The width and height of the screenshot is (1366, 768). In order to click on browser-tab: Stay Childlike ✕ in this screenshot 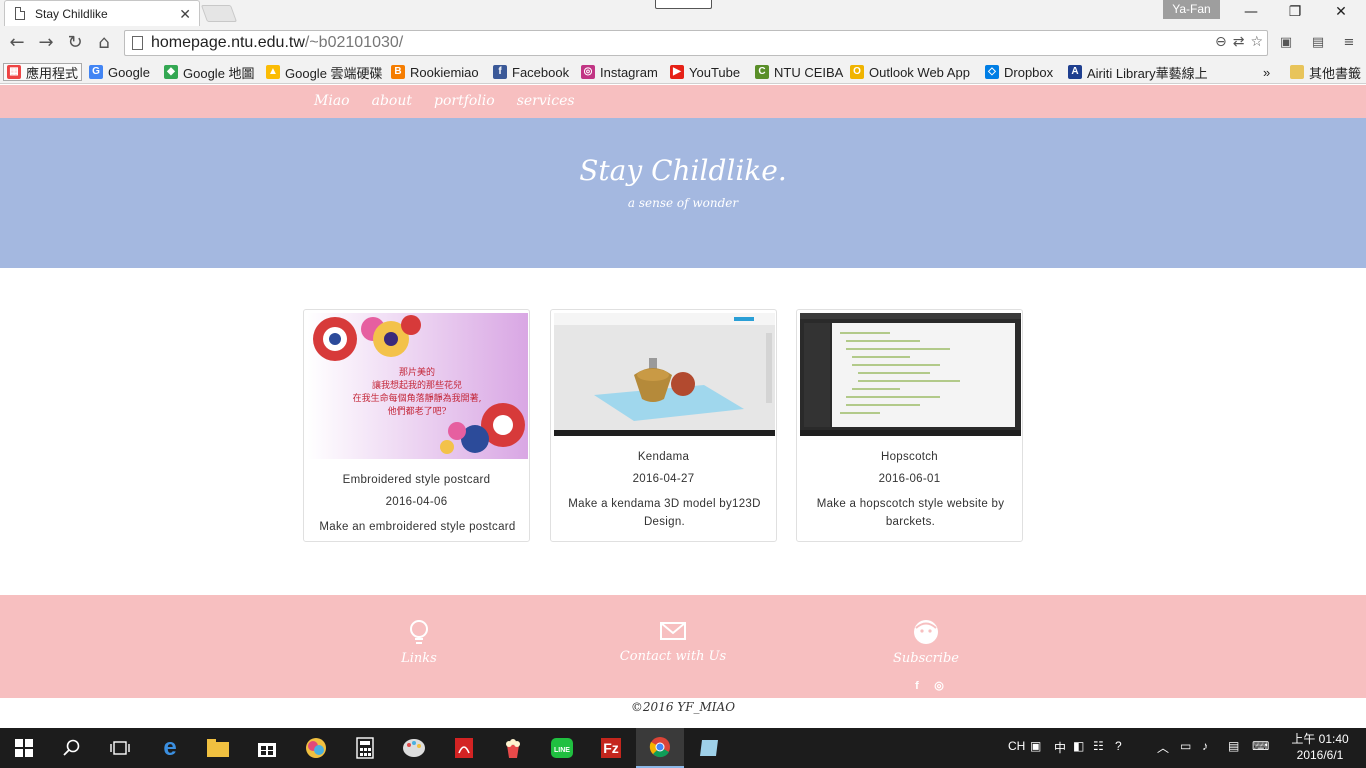, I will do `click(102, 13)`.